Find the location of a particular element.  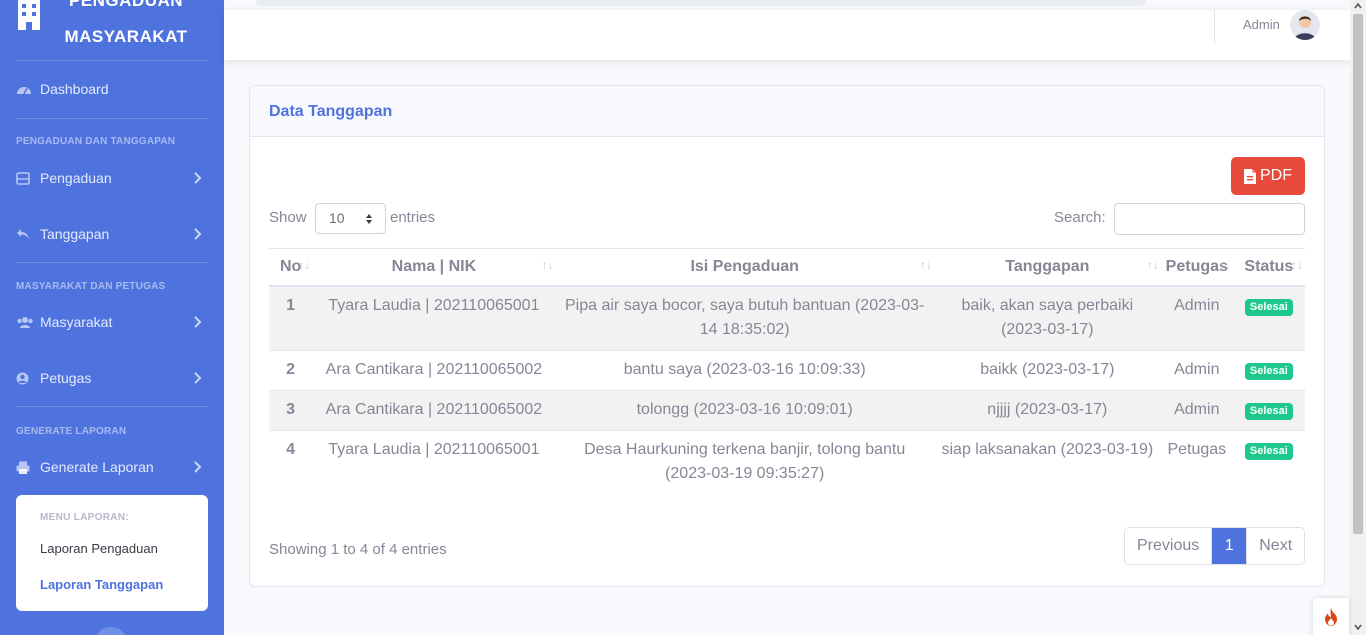

previous-button: Previous is located at coordinates (1169, 546).